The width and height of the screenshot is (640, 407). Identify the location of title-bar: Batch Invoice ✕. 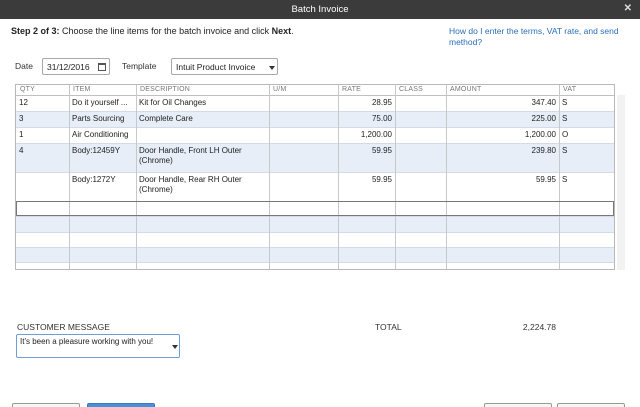
(320, 9).